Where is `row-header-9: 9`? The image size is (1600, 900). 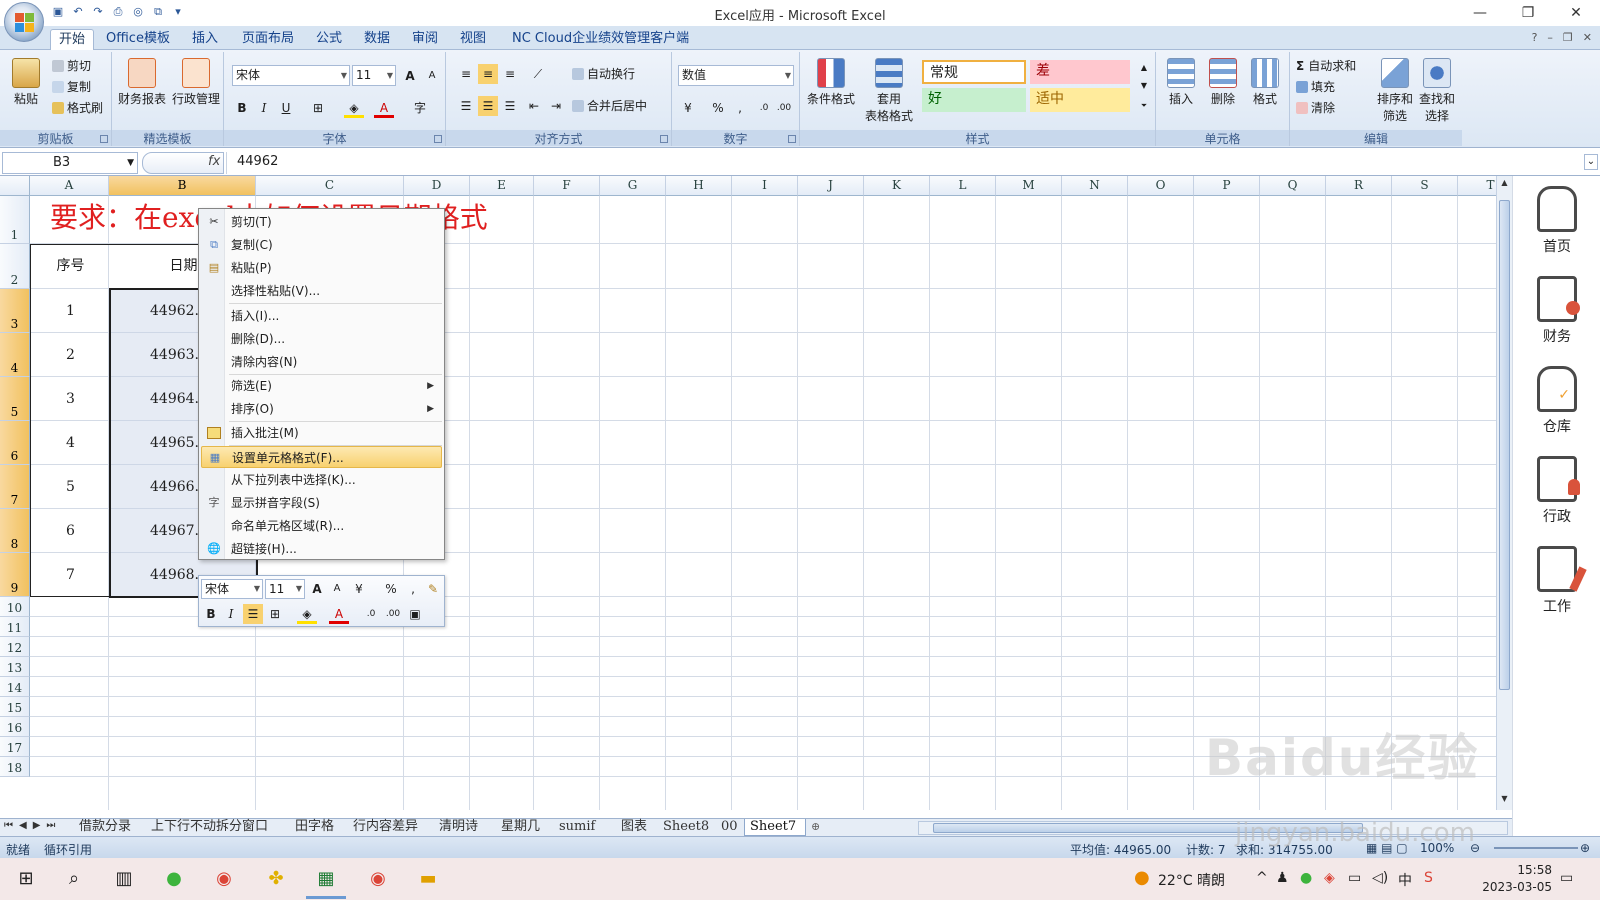
row-header-9: 9 is located at coordinates (15, 575).